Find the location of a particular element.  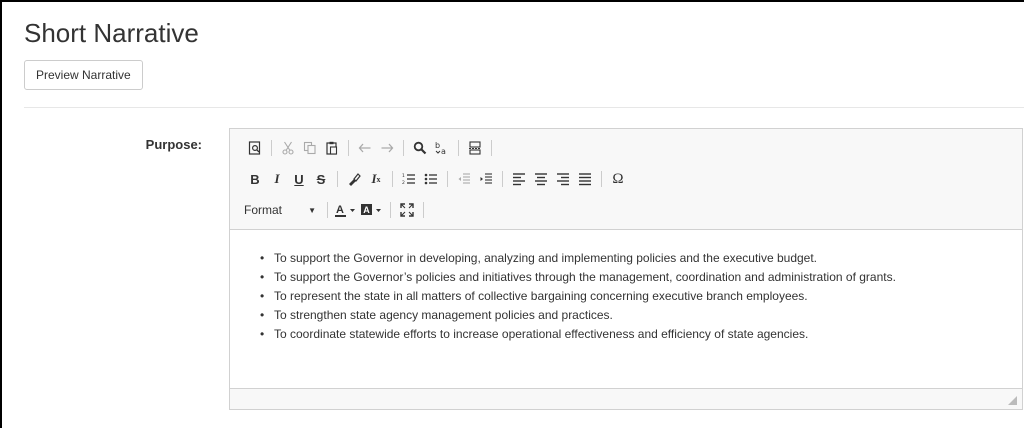

paste-icon is located at coordinates (332, 148).